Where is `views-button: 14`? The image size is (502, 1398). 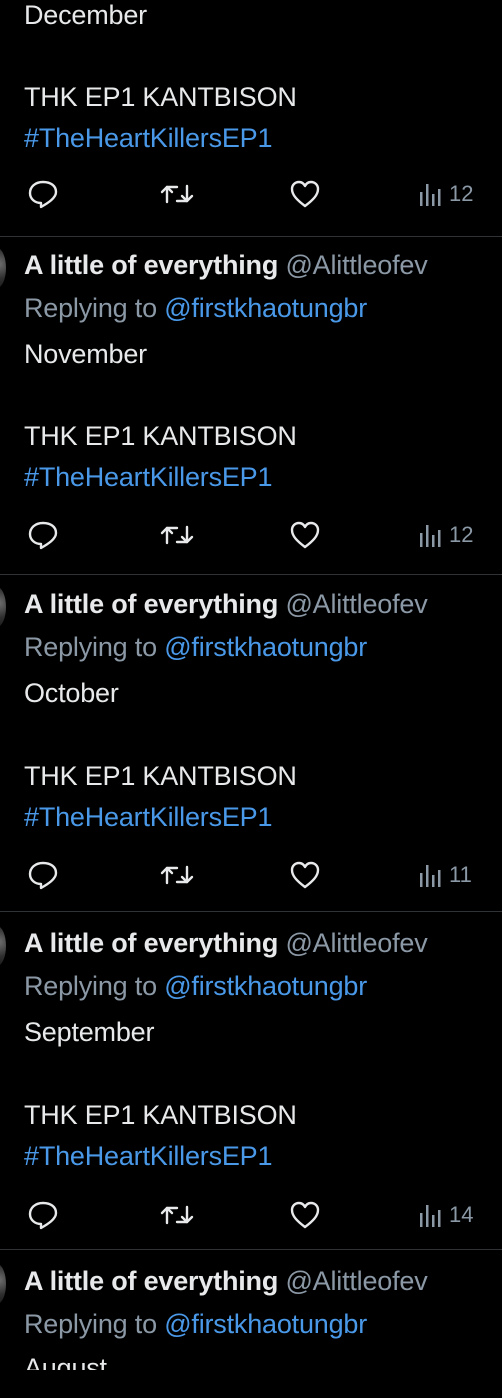 views-button: 14 is located at coordinates (446, 1215).